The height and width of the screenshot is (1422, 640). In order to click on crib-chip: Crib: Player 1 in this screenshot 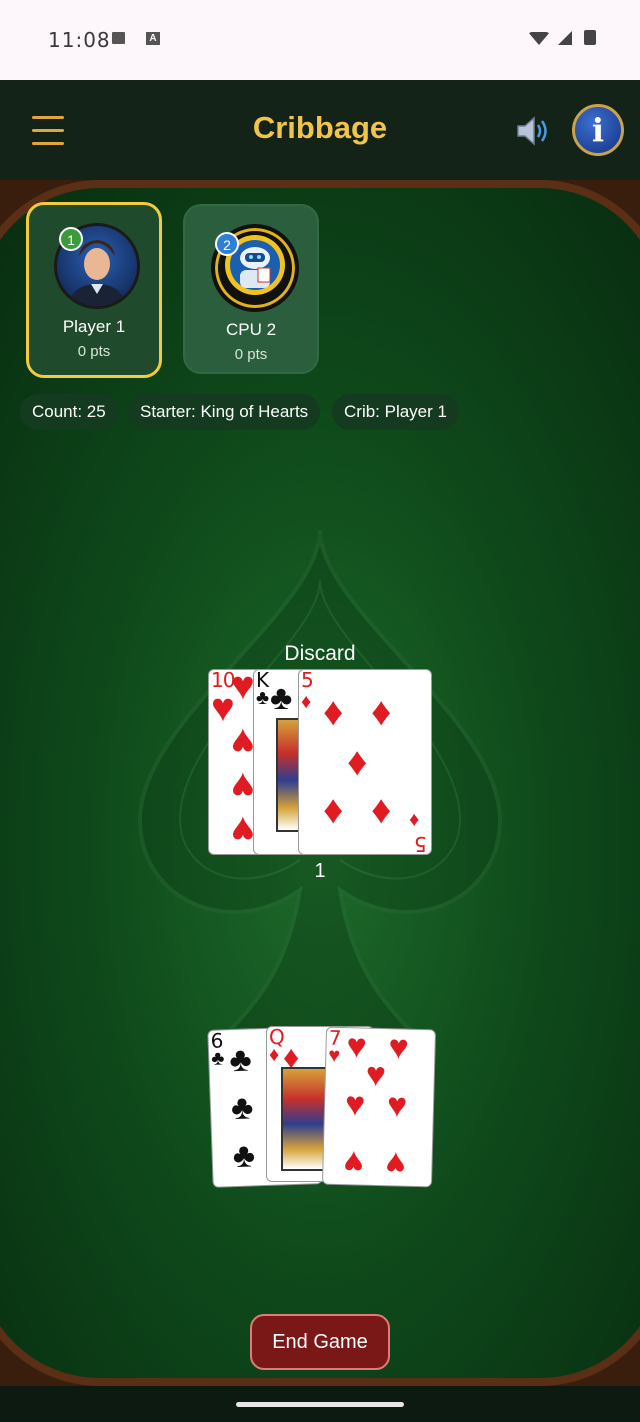, I will do `click(395, 412)`.